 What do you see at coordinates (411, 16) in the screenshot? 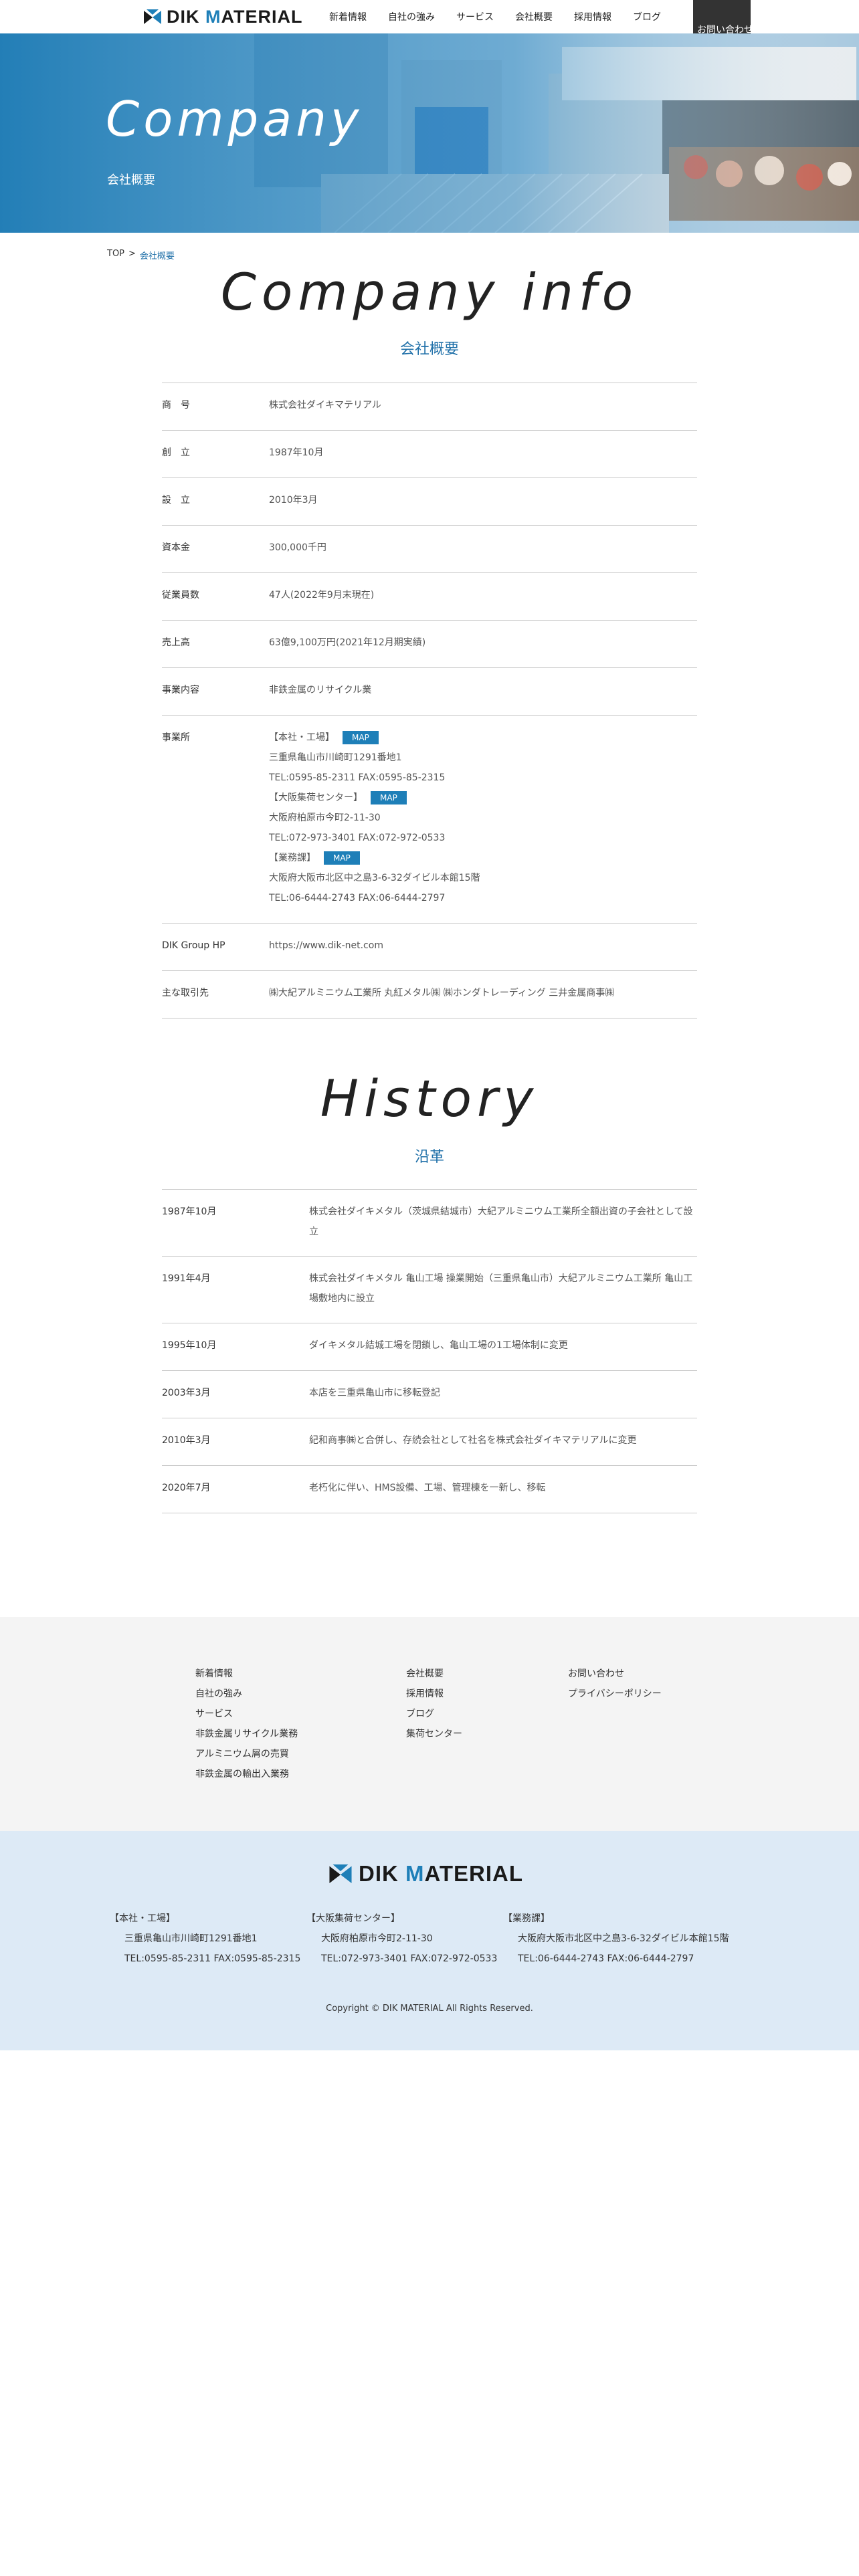
I see `nav-item-strengths: 自社の強み` at bounding box center [411, 16].